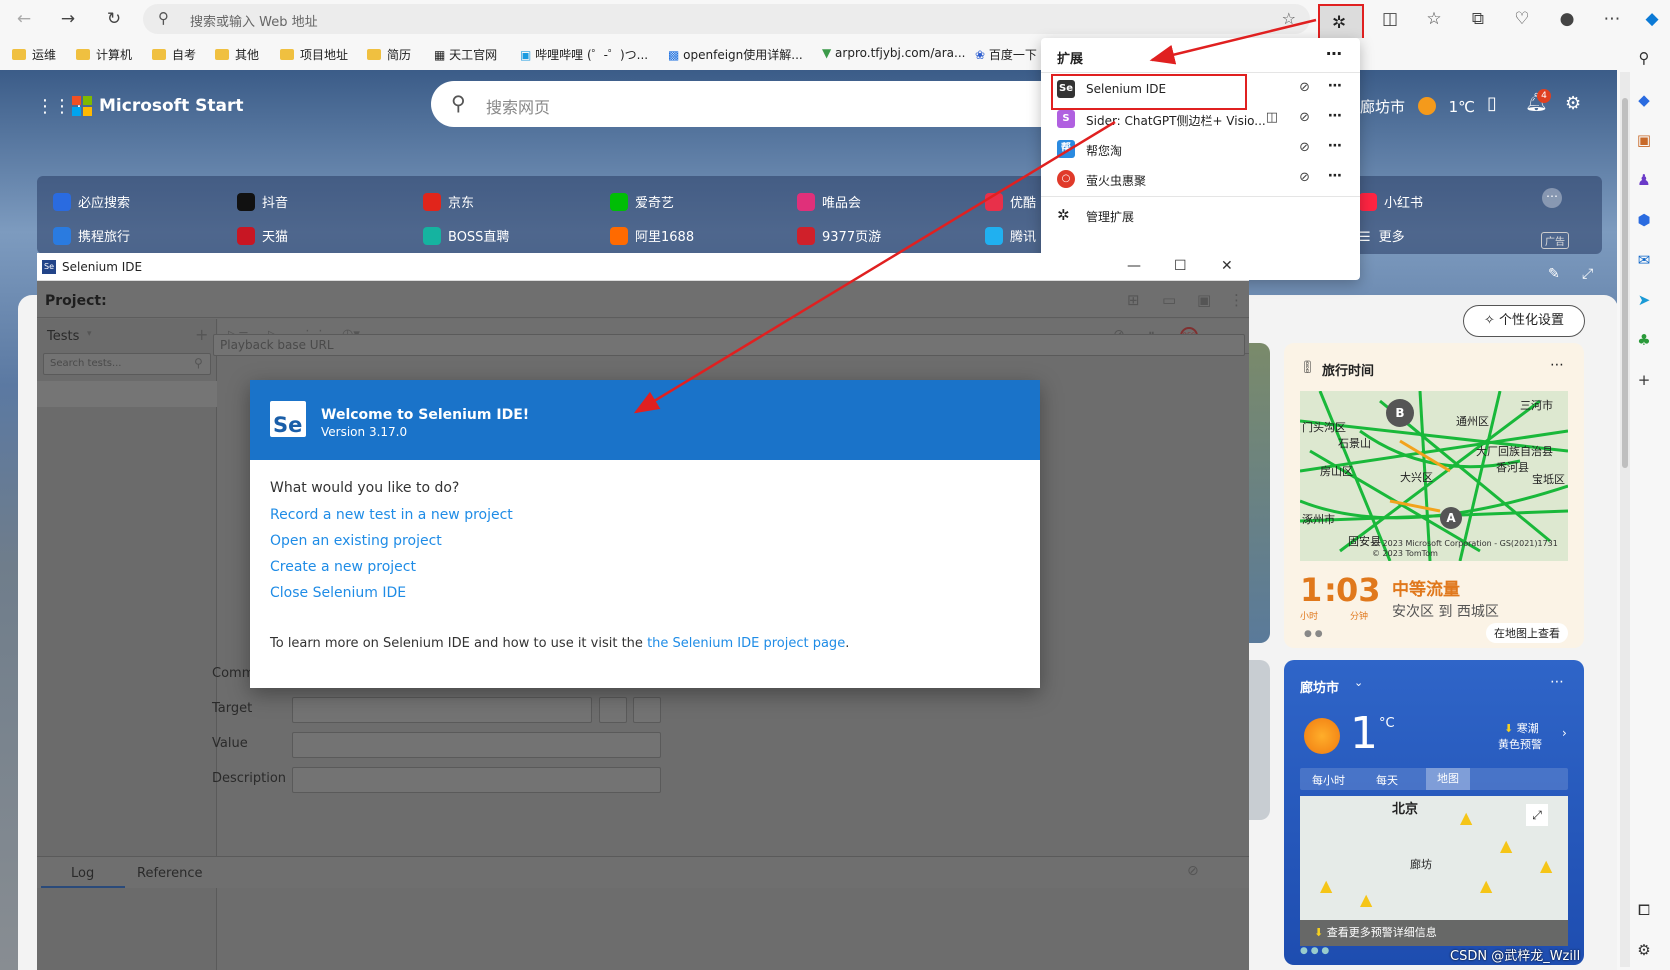 The height and width of the screenshot is (970, 1670). Describe the element at coordinates (1010, 201) in the screenshot. I see `quick-link: 优酷` at that location.